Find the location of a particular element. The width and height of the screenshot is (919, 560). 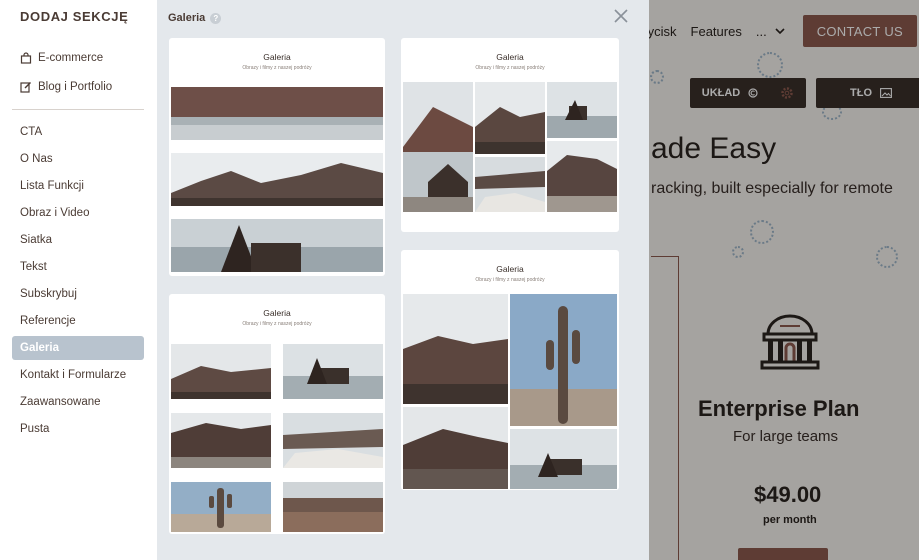

sidebar-item-label: Subskrybuj is located at coordinates (48, 294).